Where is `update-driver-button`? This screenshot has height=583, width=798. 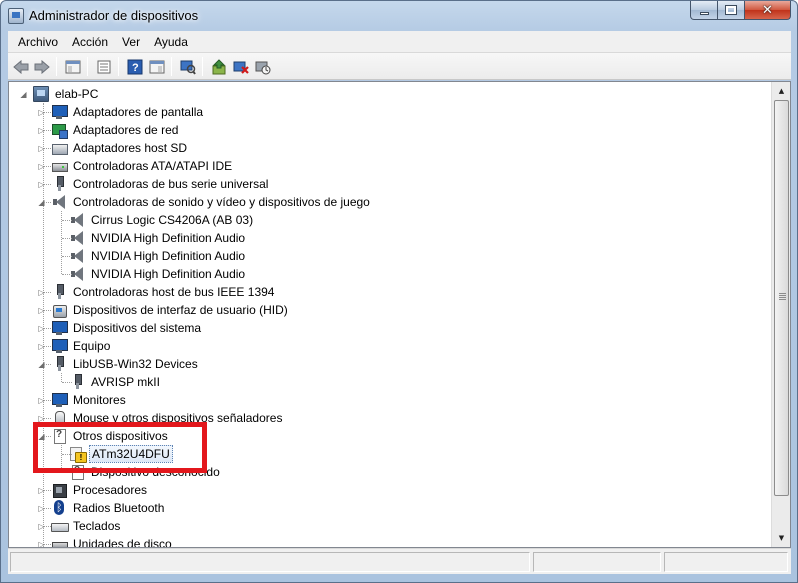 update-driver-button is located at coordinates (219, 66).